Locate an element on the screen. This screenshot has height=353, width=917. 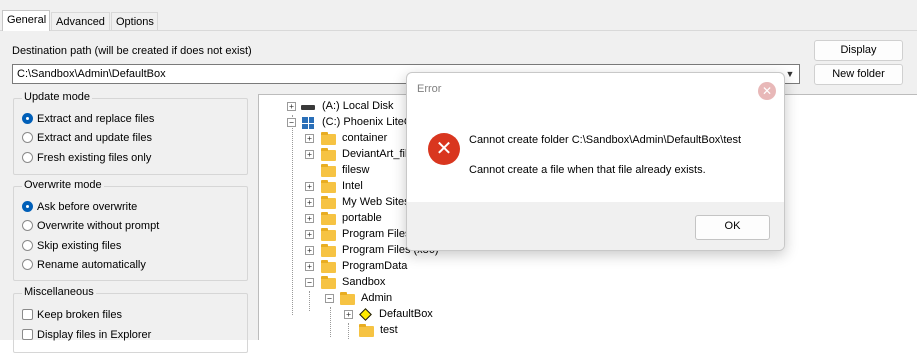
radio-extract-update: Extract and update files is located at coordinates (87, 138).